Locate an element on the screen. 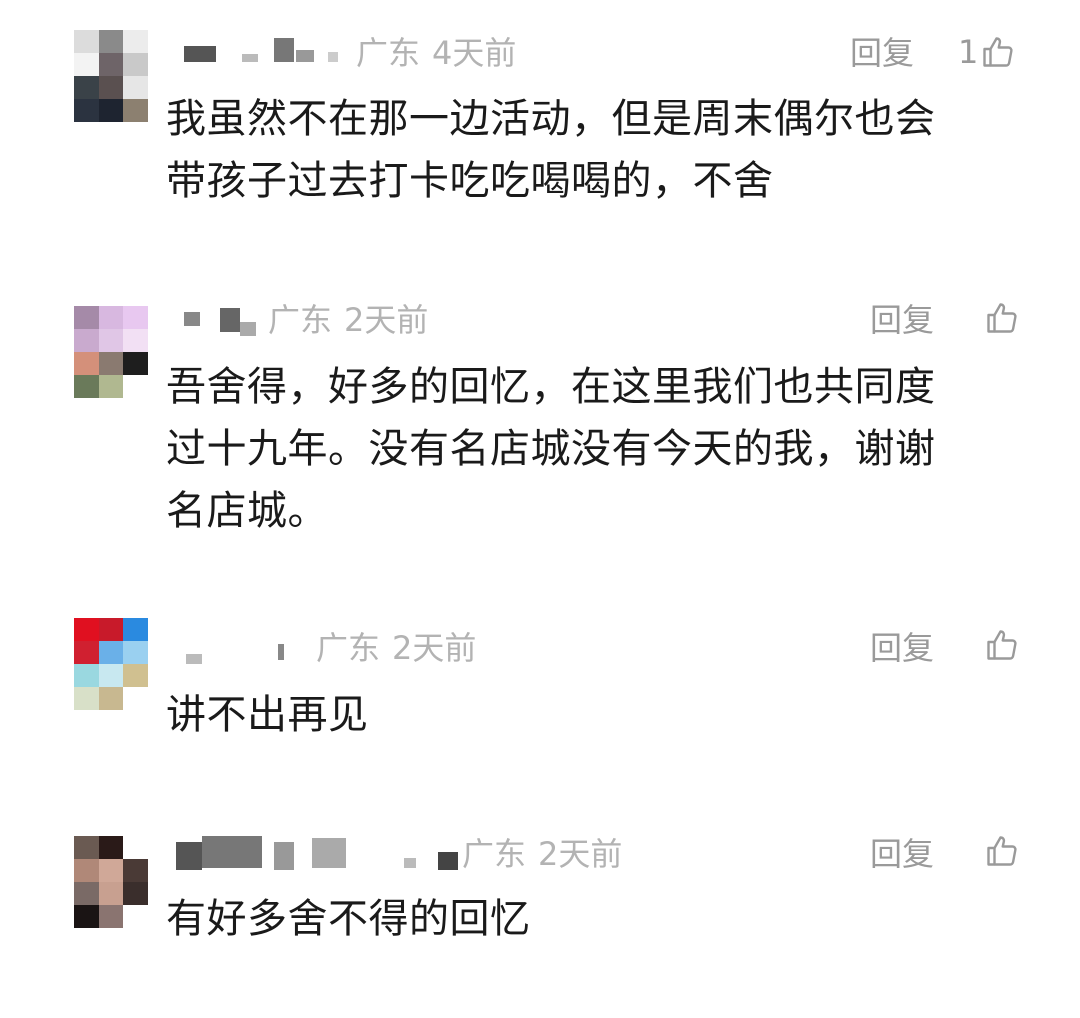 The width and height of the screenshot is (1080, 1018). time-label: 4天前 is located at coordinates (474, 53).